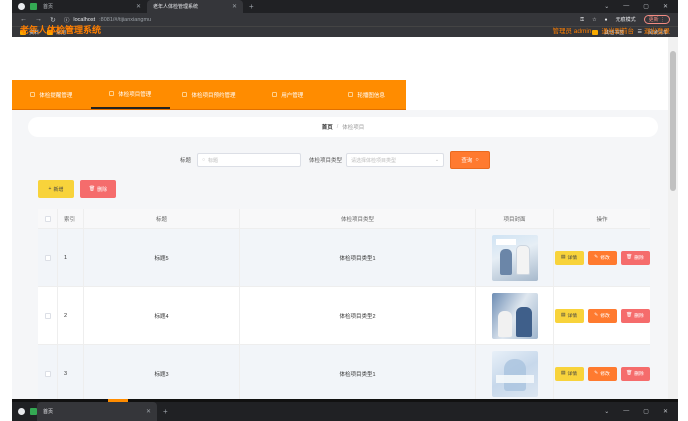 This screenshot has width=688, height=421. Describe the element at coordinates (656, 19) in the screenshot. I see `update-button: 更新 ⋮` at that location.